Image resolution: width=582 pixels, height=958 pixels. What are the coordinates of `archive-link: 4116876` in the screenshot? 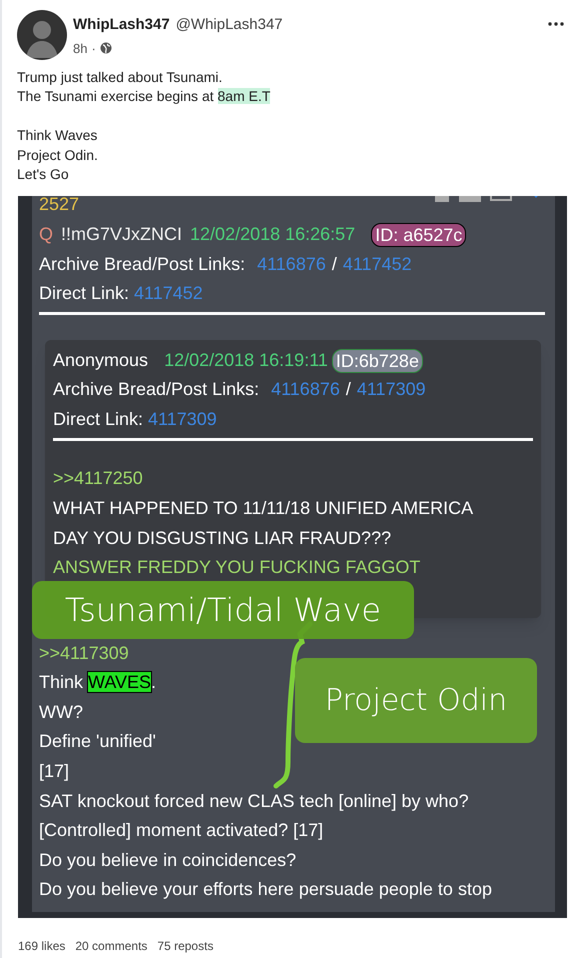 It's located at (305, 390).